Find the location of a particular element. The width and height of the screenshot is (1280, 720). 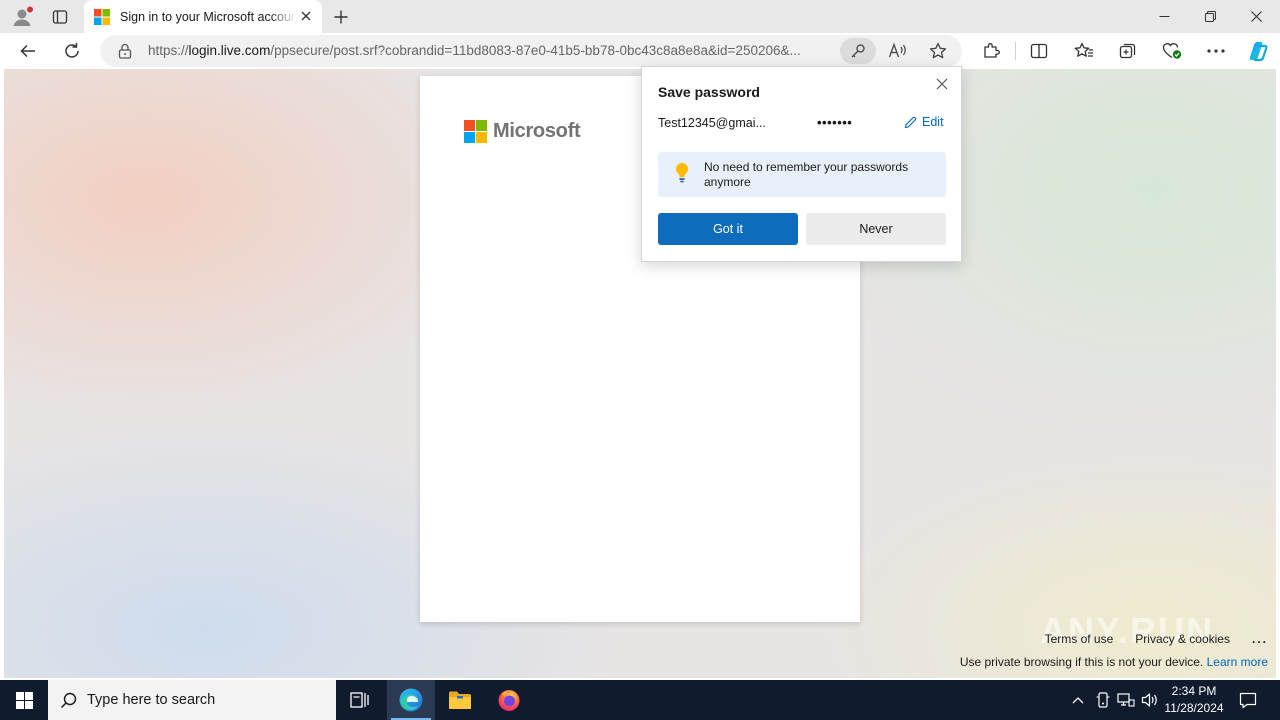

minimize-icon is located at coordinates (1164, 16).